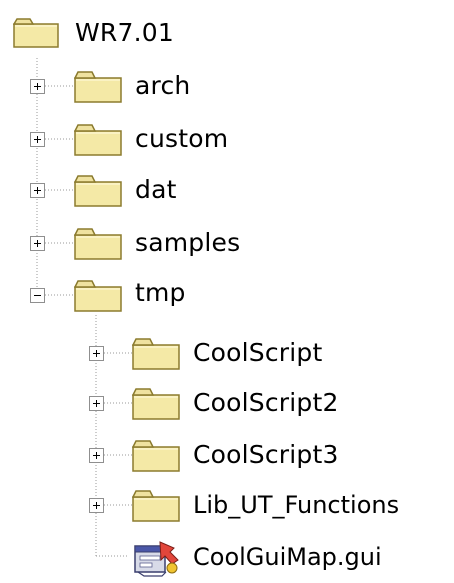 This screenshot has width=454, height=583. What do you see at coordinates (188, 242) in the screenshot?
I see `tree-node-label: samples` at bounding box center [188, 242].